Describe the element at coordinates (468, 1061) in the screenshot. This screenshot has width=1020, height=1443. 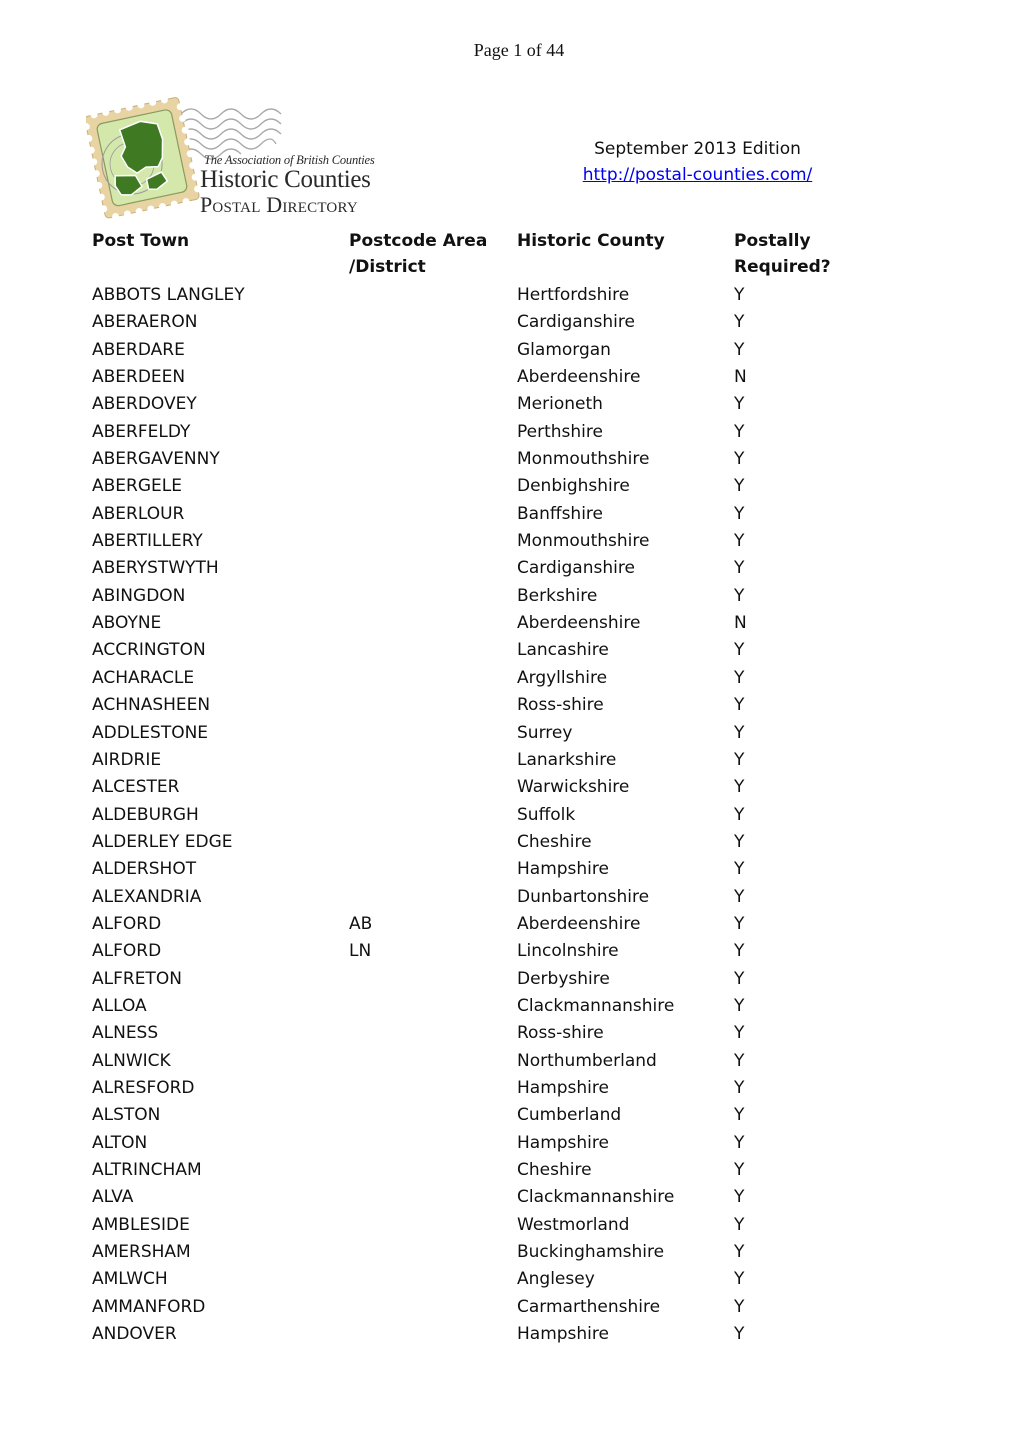
I see `table-row: ALNWICK Northumberland Y` at that location.